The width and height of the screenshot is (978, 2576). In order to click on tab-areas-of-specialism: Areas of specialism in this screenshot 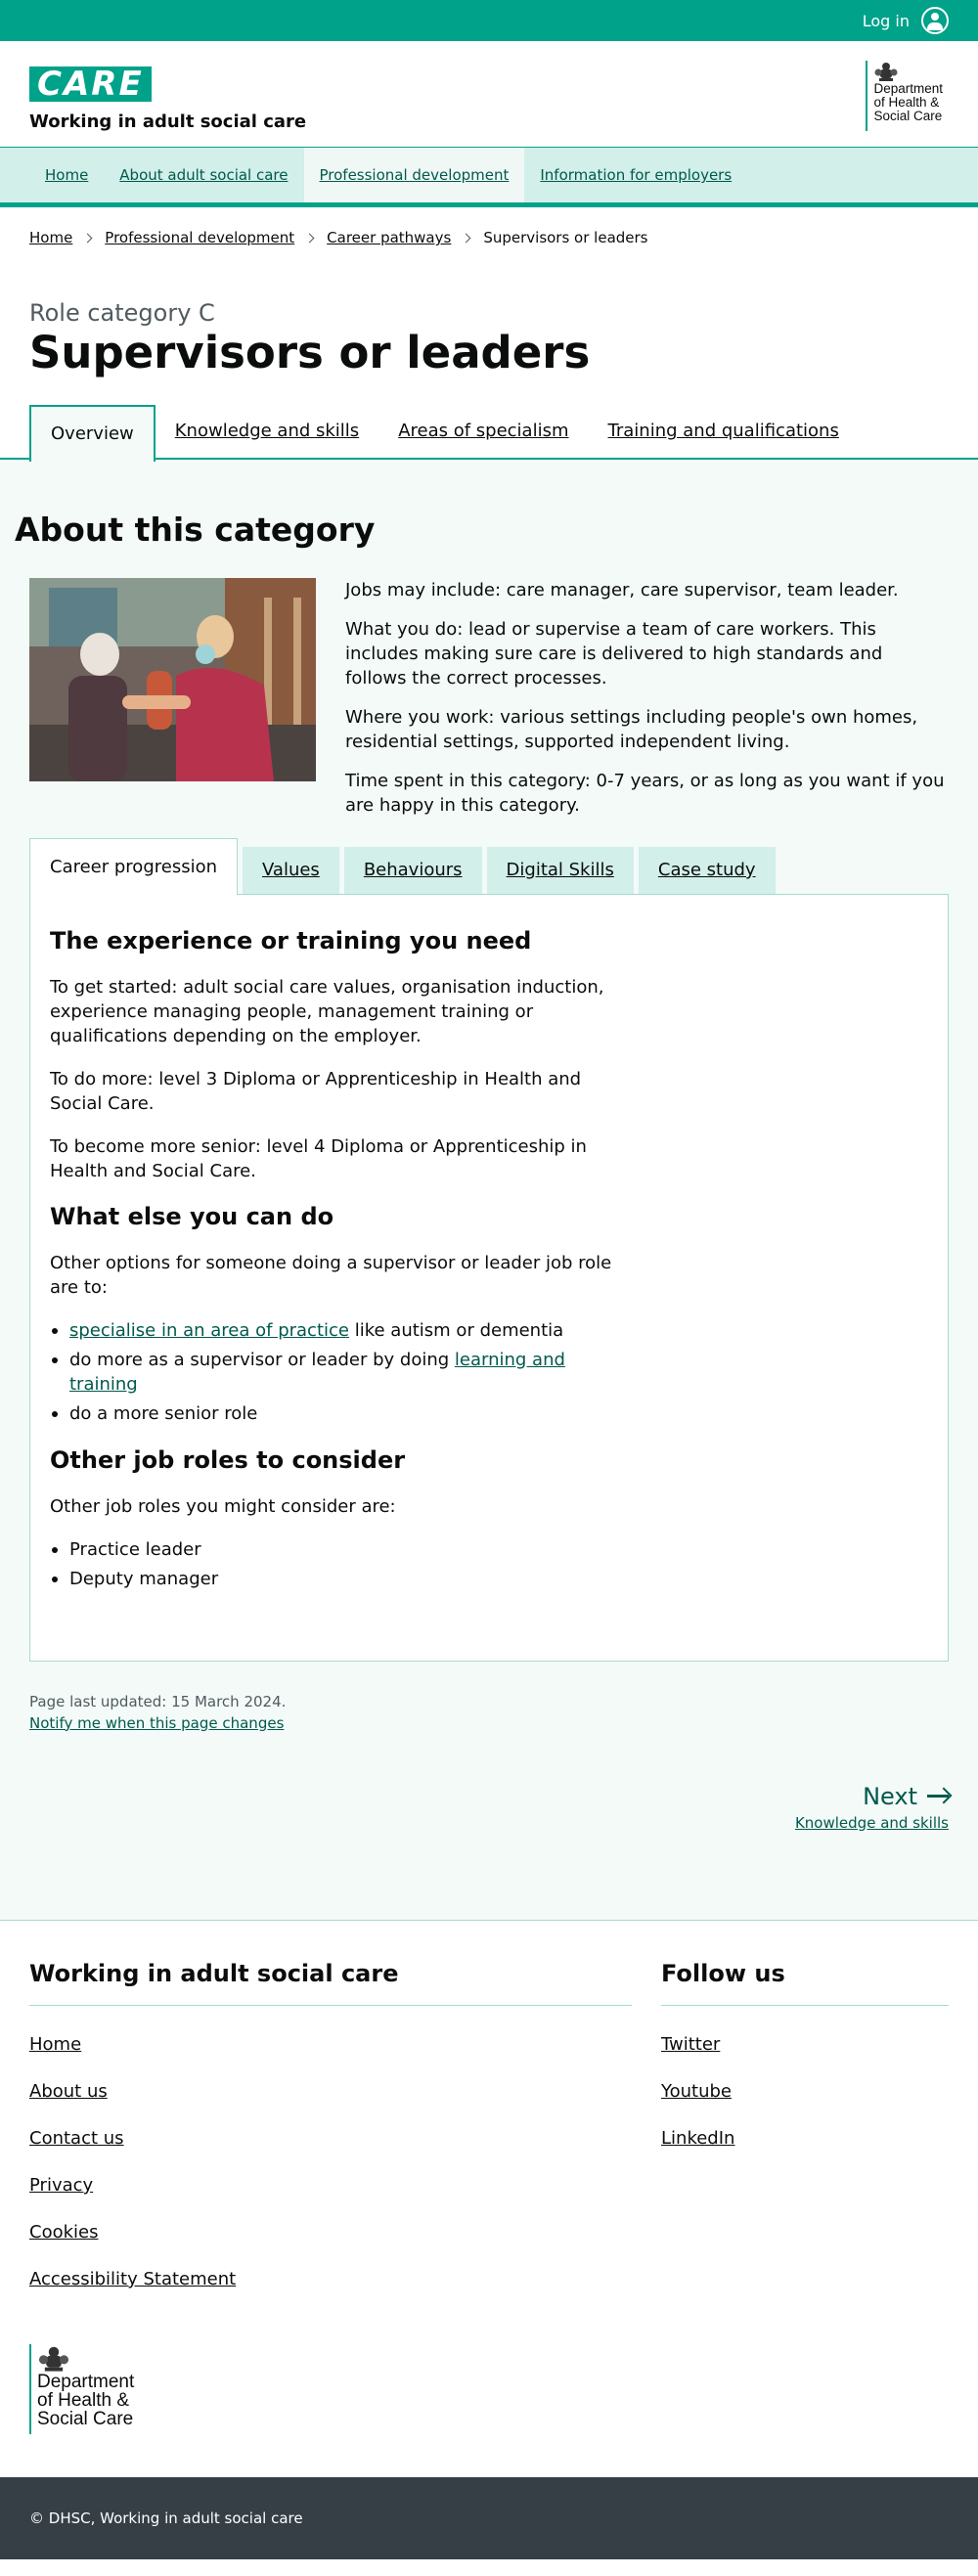, I will do `click(483, 431)`.